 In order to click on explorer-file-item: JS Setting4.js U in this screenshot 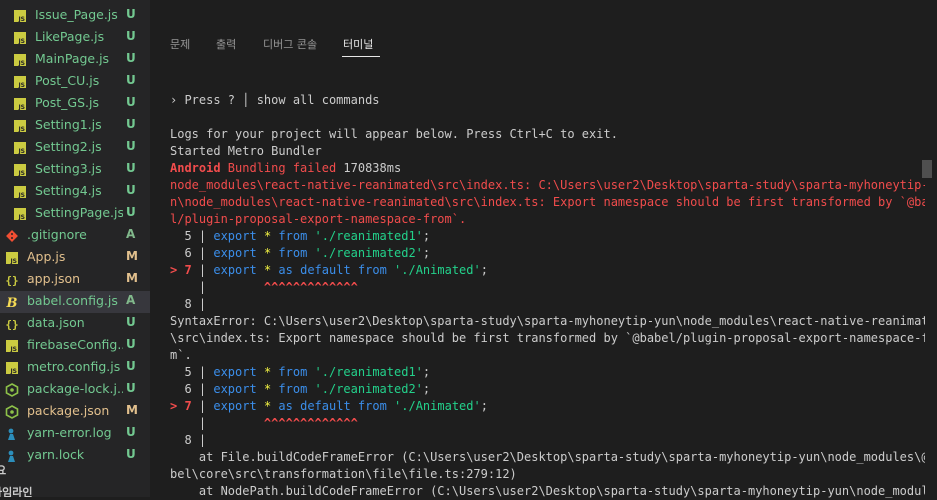, I will do `click(75, 192)`.